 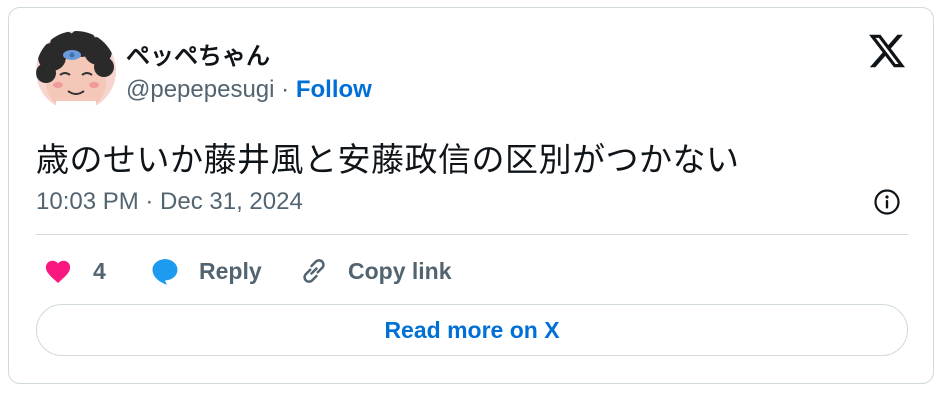 I want to click on handle-row: @pepepesugi · Follow, so click(x=249, y=90).